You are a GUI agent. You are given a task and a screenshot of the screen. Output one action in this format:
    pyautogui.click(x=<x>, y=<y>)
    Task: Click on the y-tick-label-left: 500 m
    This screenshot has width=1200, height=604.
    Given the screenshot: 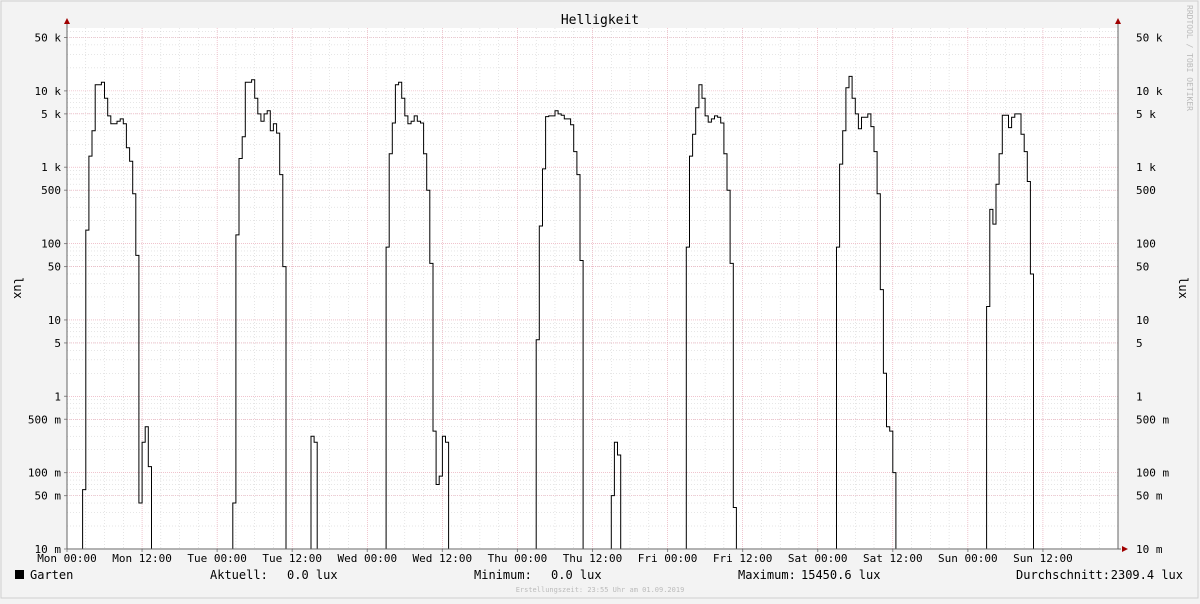 What is the action you would take?
    pyautogui.click(x=44, y=419)
    